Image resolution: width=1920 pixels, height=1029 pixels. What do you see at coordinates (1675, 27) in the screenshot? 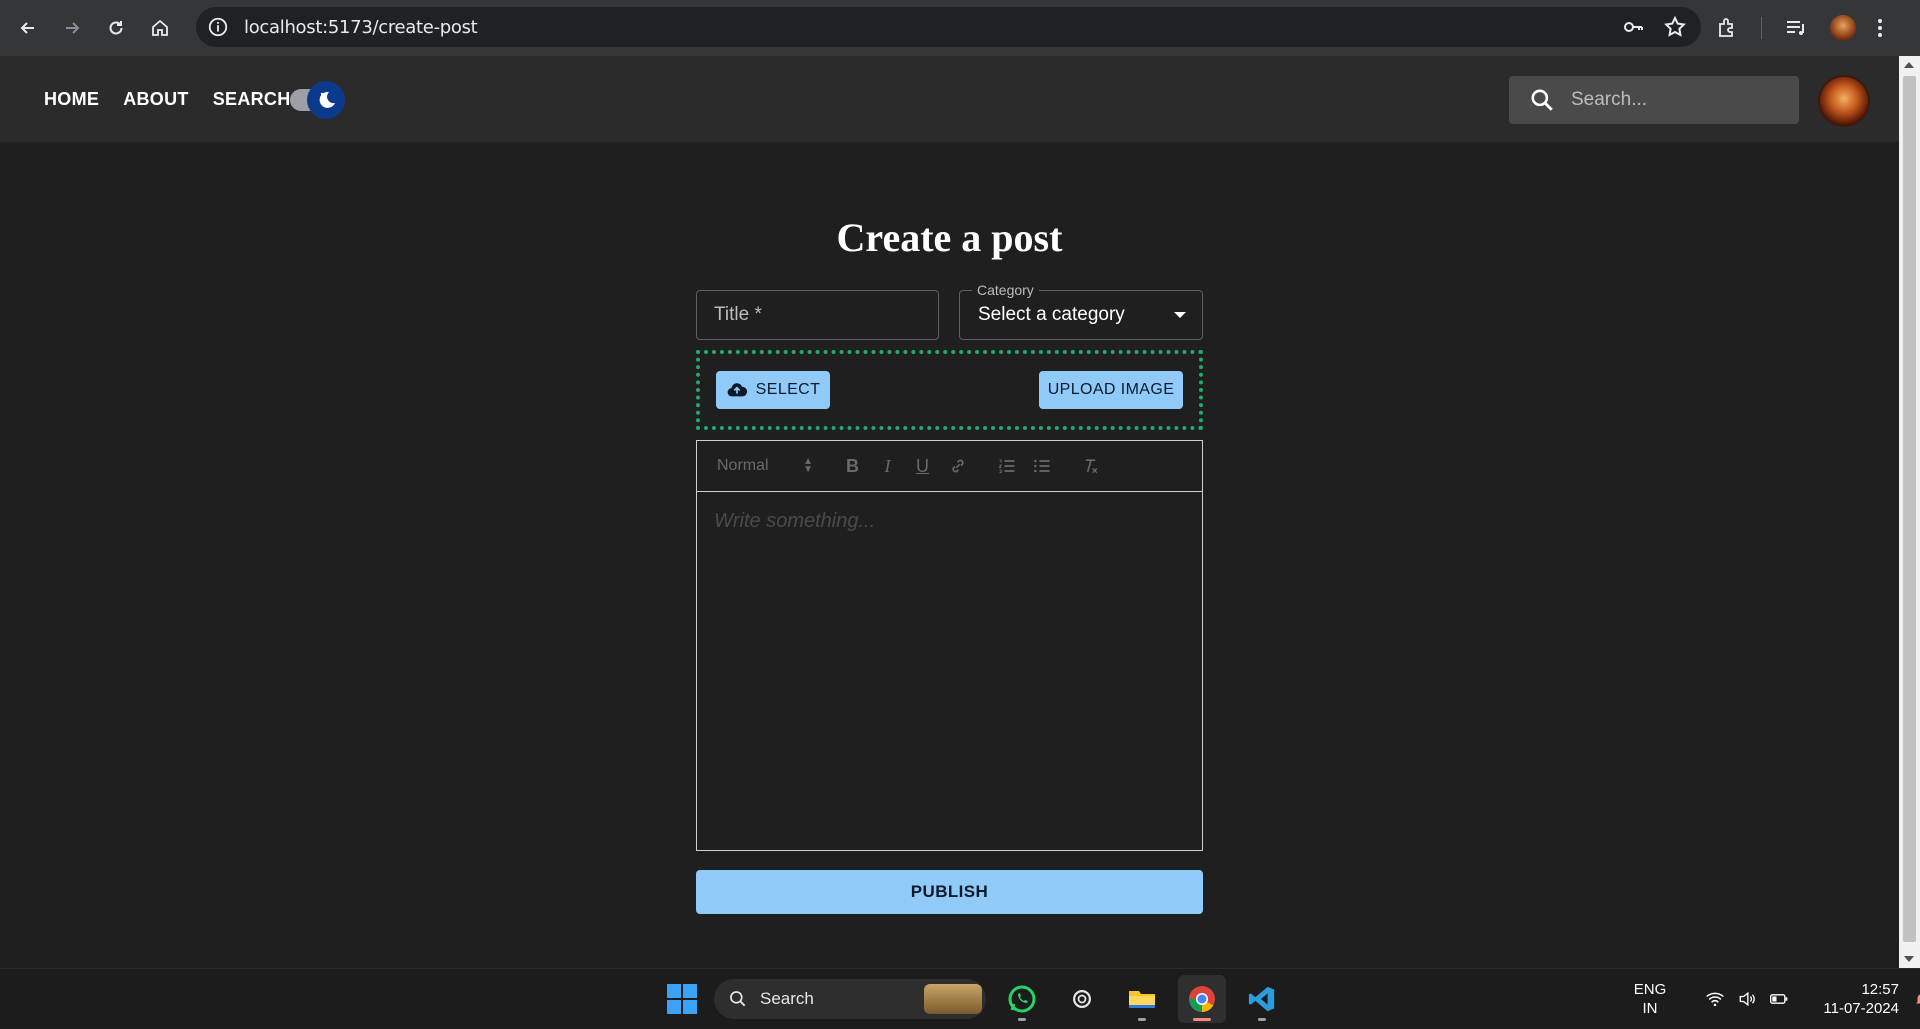
I see `bookmark-star-icon` at bounding box center [1675, 27].